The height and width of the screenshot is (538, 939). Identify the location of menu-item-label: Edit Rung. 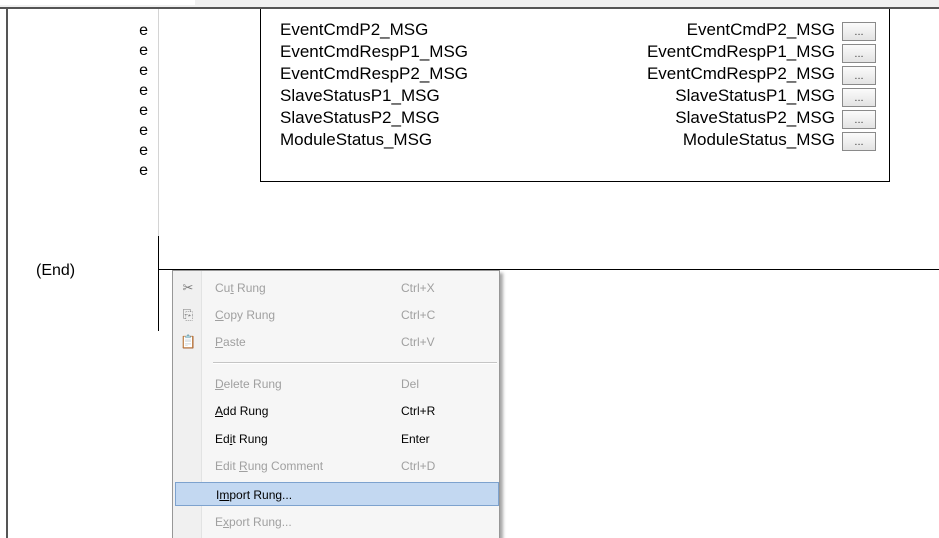
(241, 439).